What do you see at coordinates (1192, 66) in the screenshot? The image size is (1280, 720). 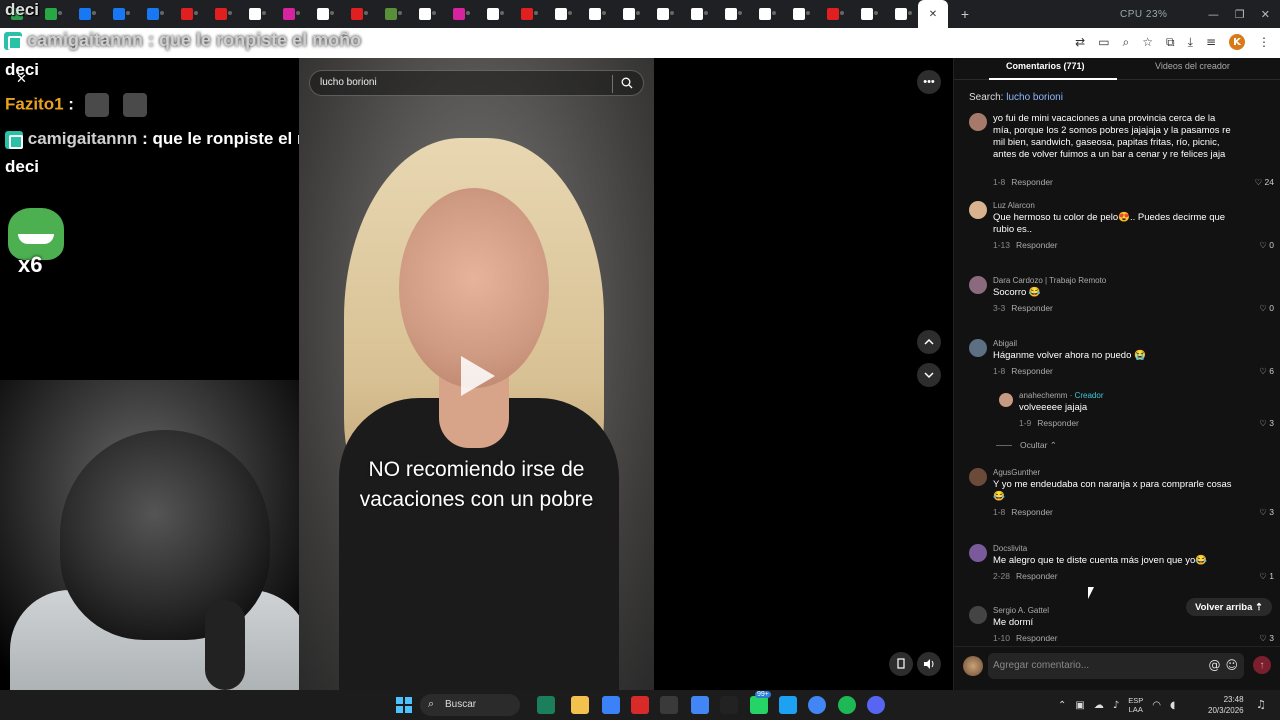 I see `tab-creator-videos: Videos del creador` at bounding box center [1192, 66].